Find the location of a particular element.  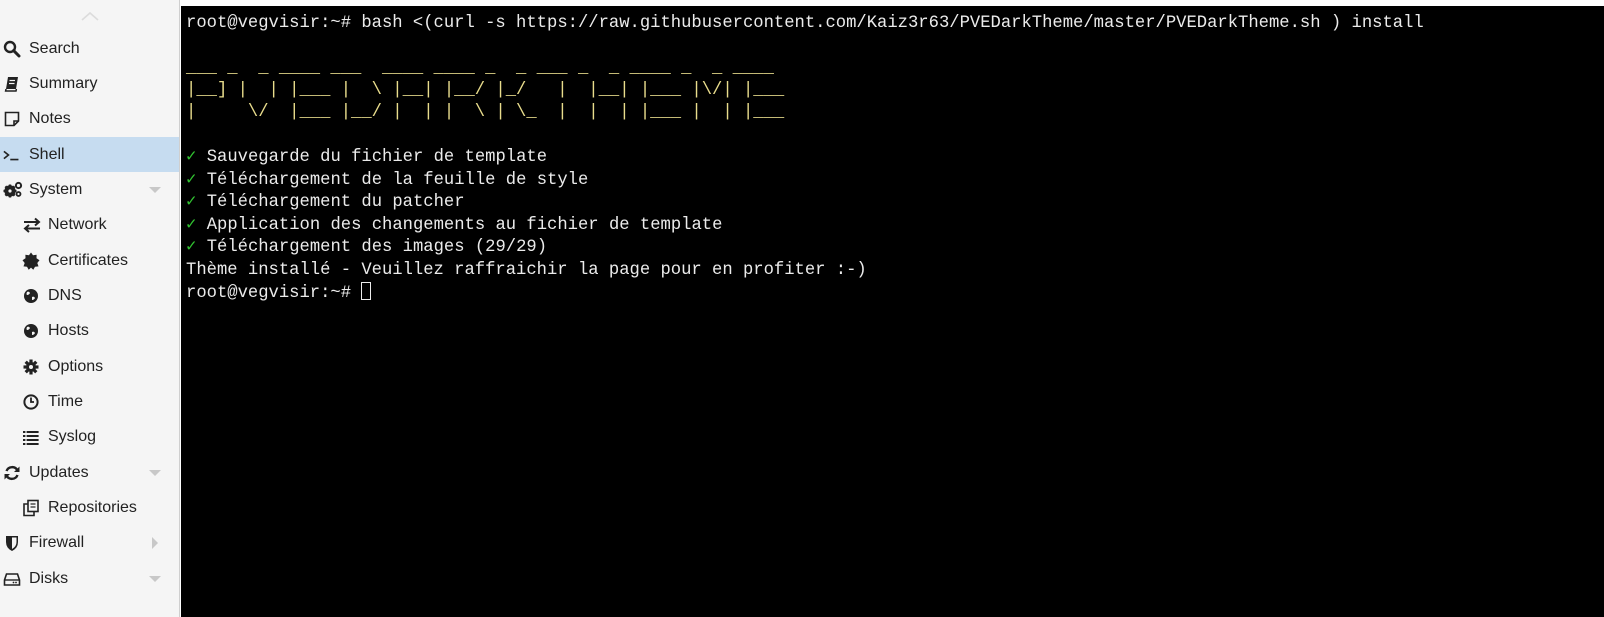

sidebar-item-label: Repositories is located at coordinates (92, 508).